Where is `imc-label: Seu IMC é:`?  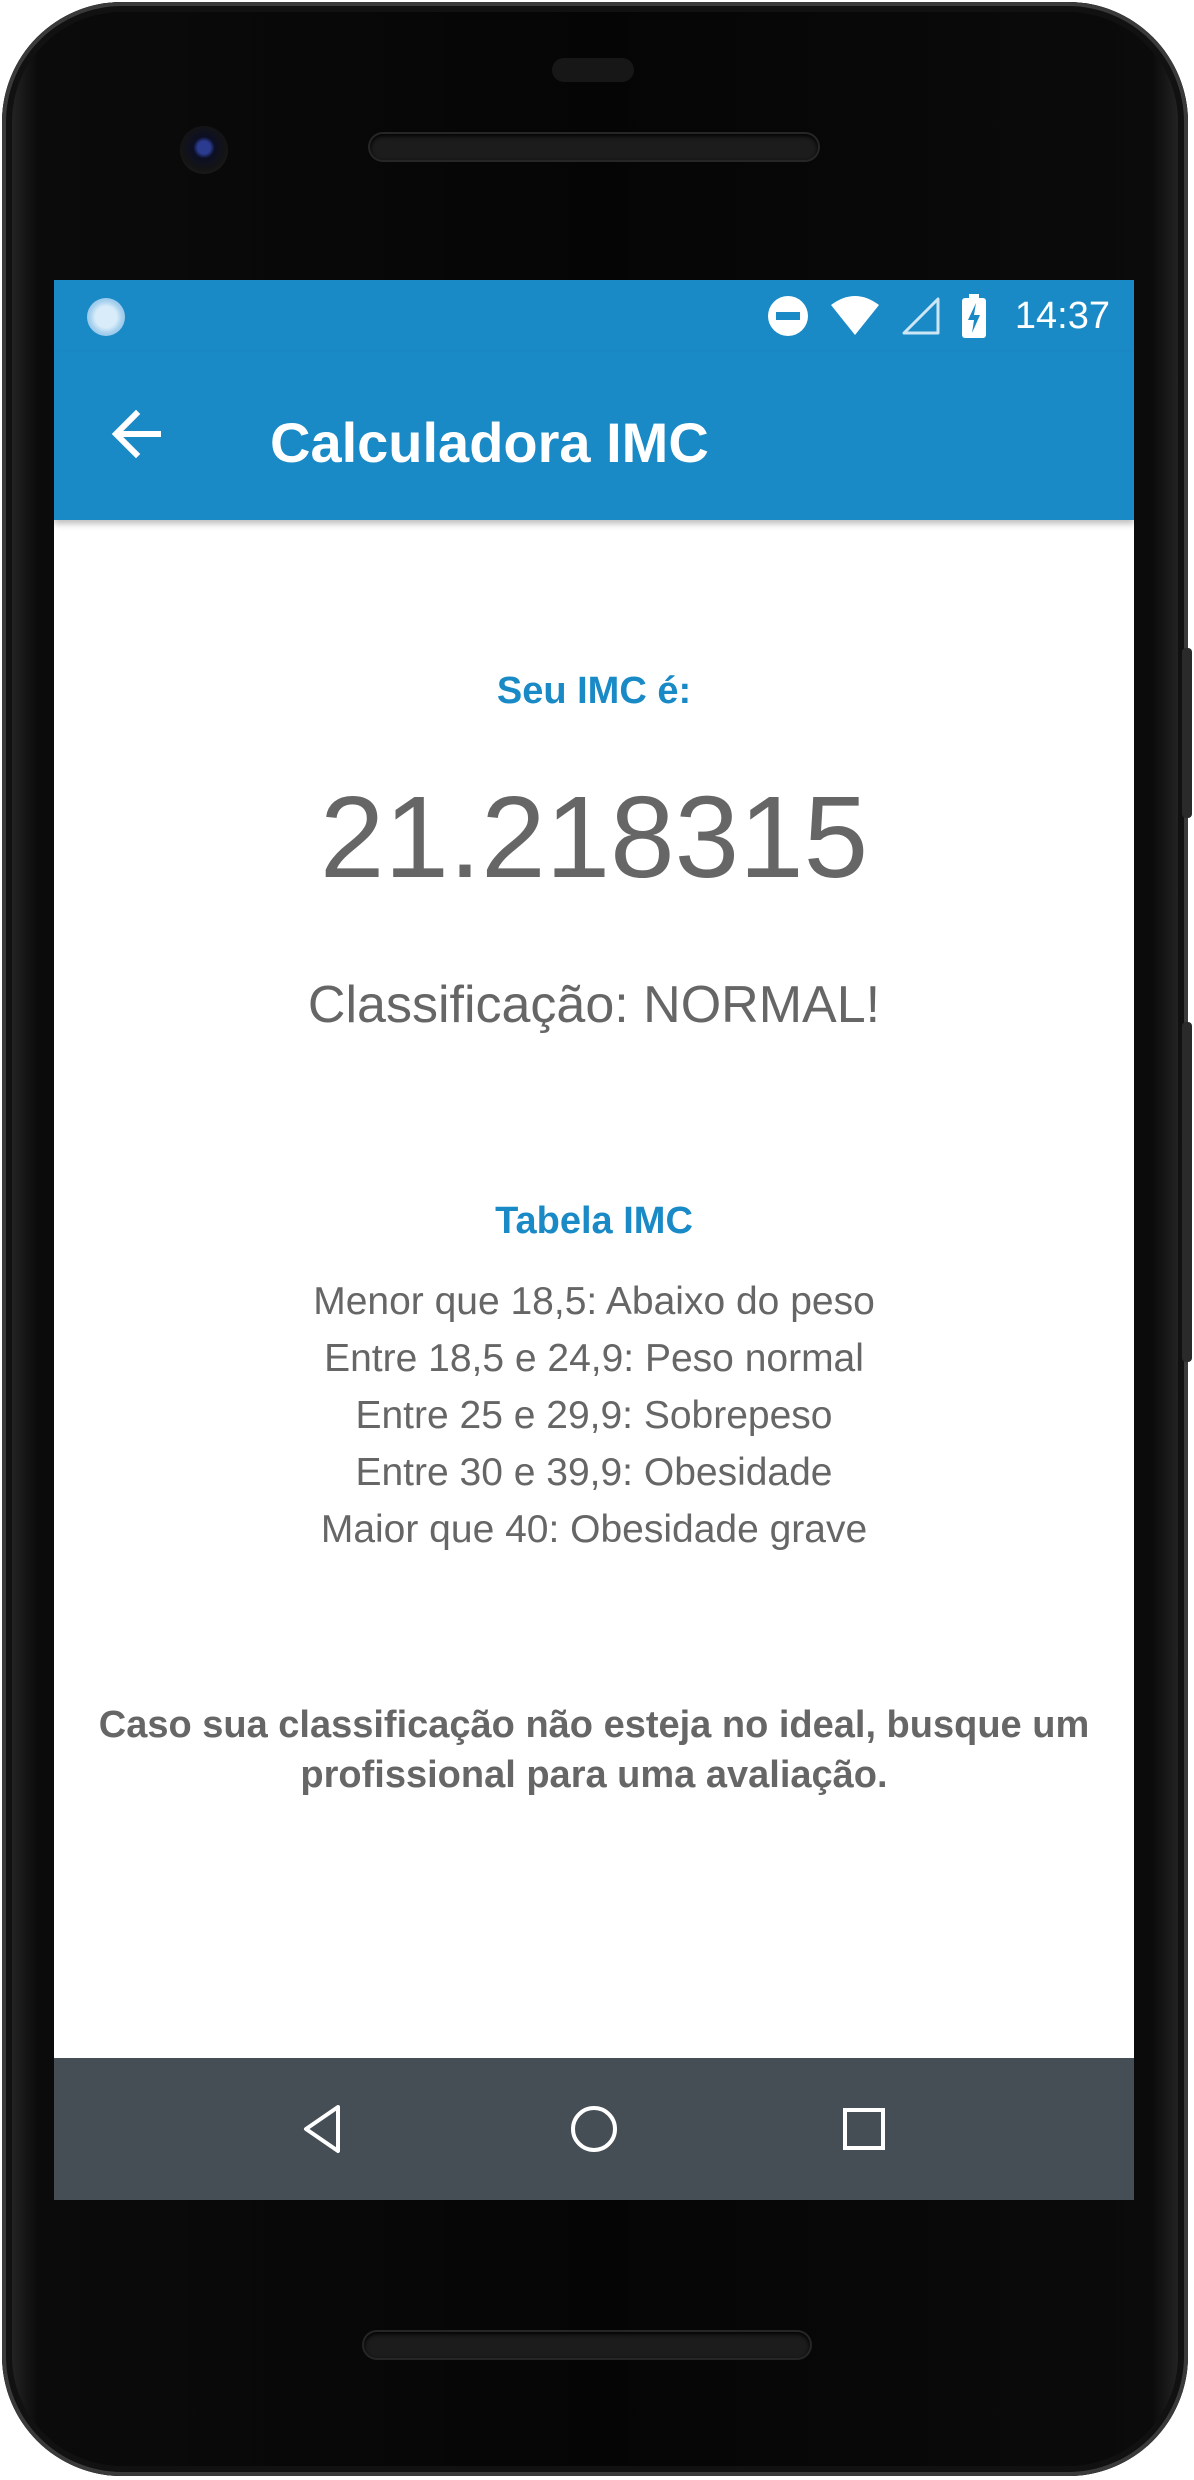 imc-label: Seu IMC é: is located at coordinates (594, 691).